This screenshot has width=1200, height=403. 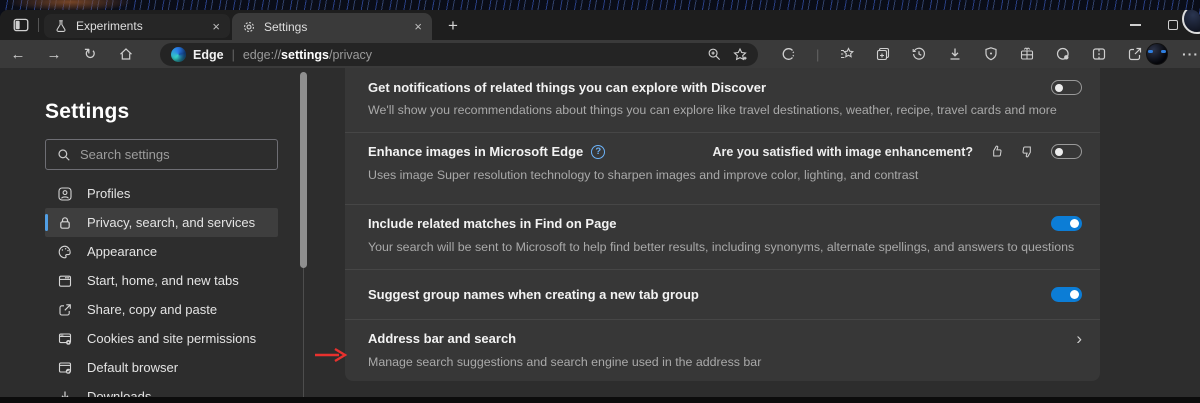 What do you see at coordinates (172, 338) in the screenshot?
I see `sidebar-item-label: Cookies and site permissions` at bounding box center [172, 338].